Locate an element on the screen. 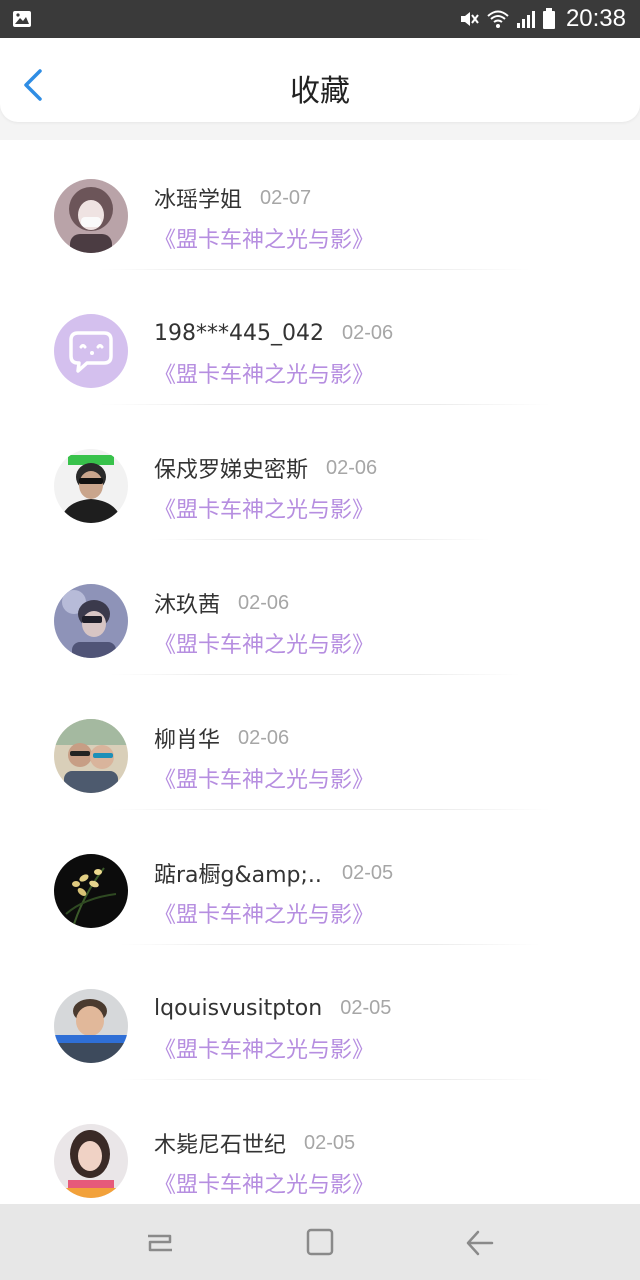 This screenshot has height=1280, width=640. list-item: 木毙尼石世纪 02-05 《盟卡车神之光与影》 is located at coordinates (320, 1144).